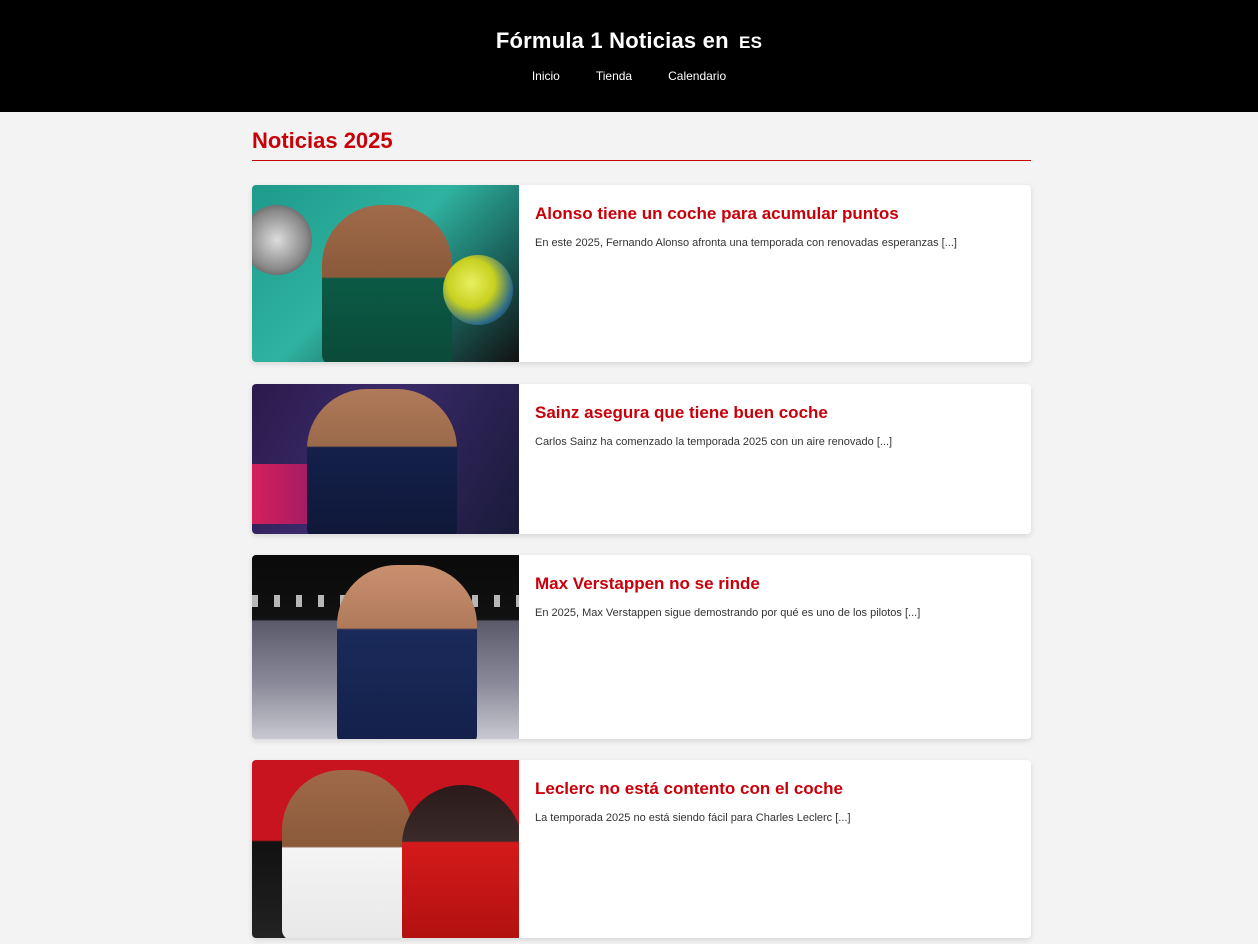 Image resolution: width=1258 pixels, height=944 pixels. What do you see at coordinates (546, 76) in the screenshot?
I see `nav-link-inicio: Inicio` at bounding box center [546, 76].